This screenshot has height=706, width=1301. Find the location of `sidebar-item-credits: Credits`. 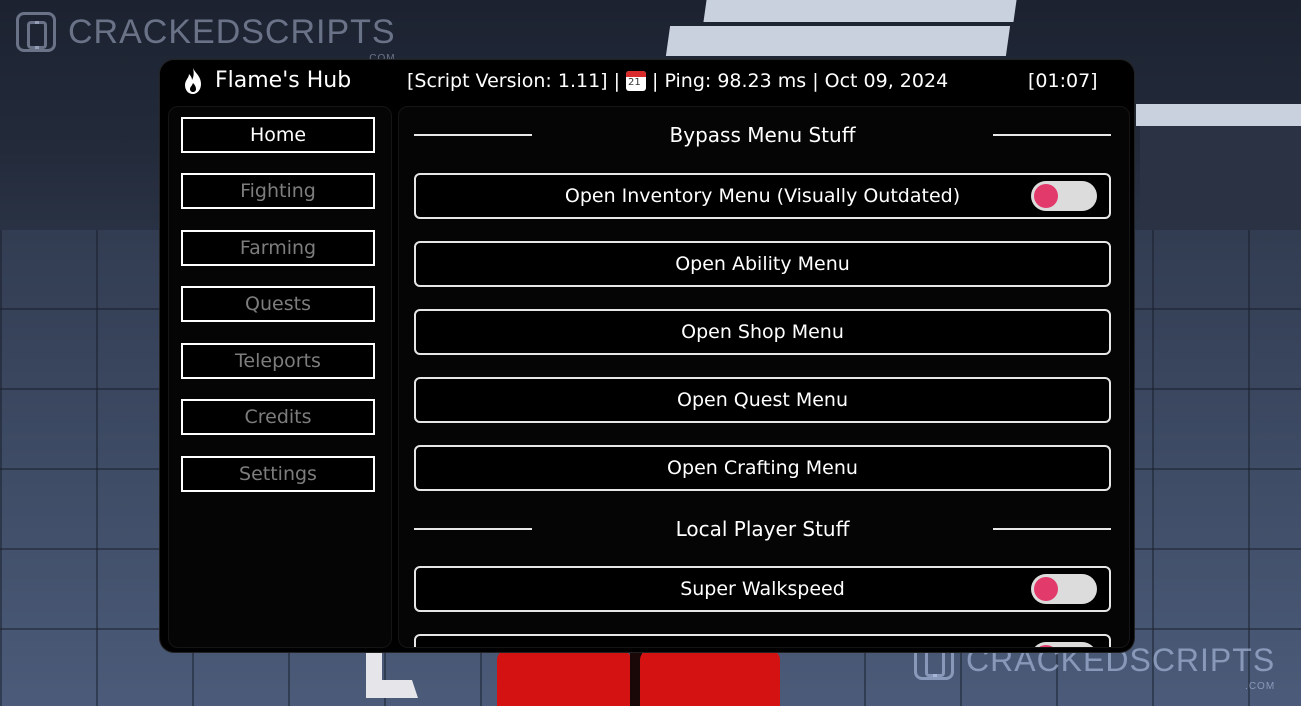

sidebar-item-credits: Credits is located at coordinates (278, 417).